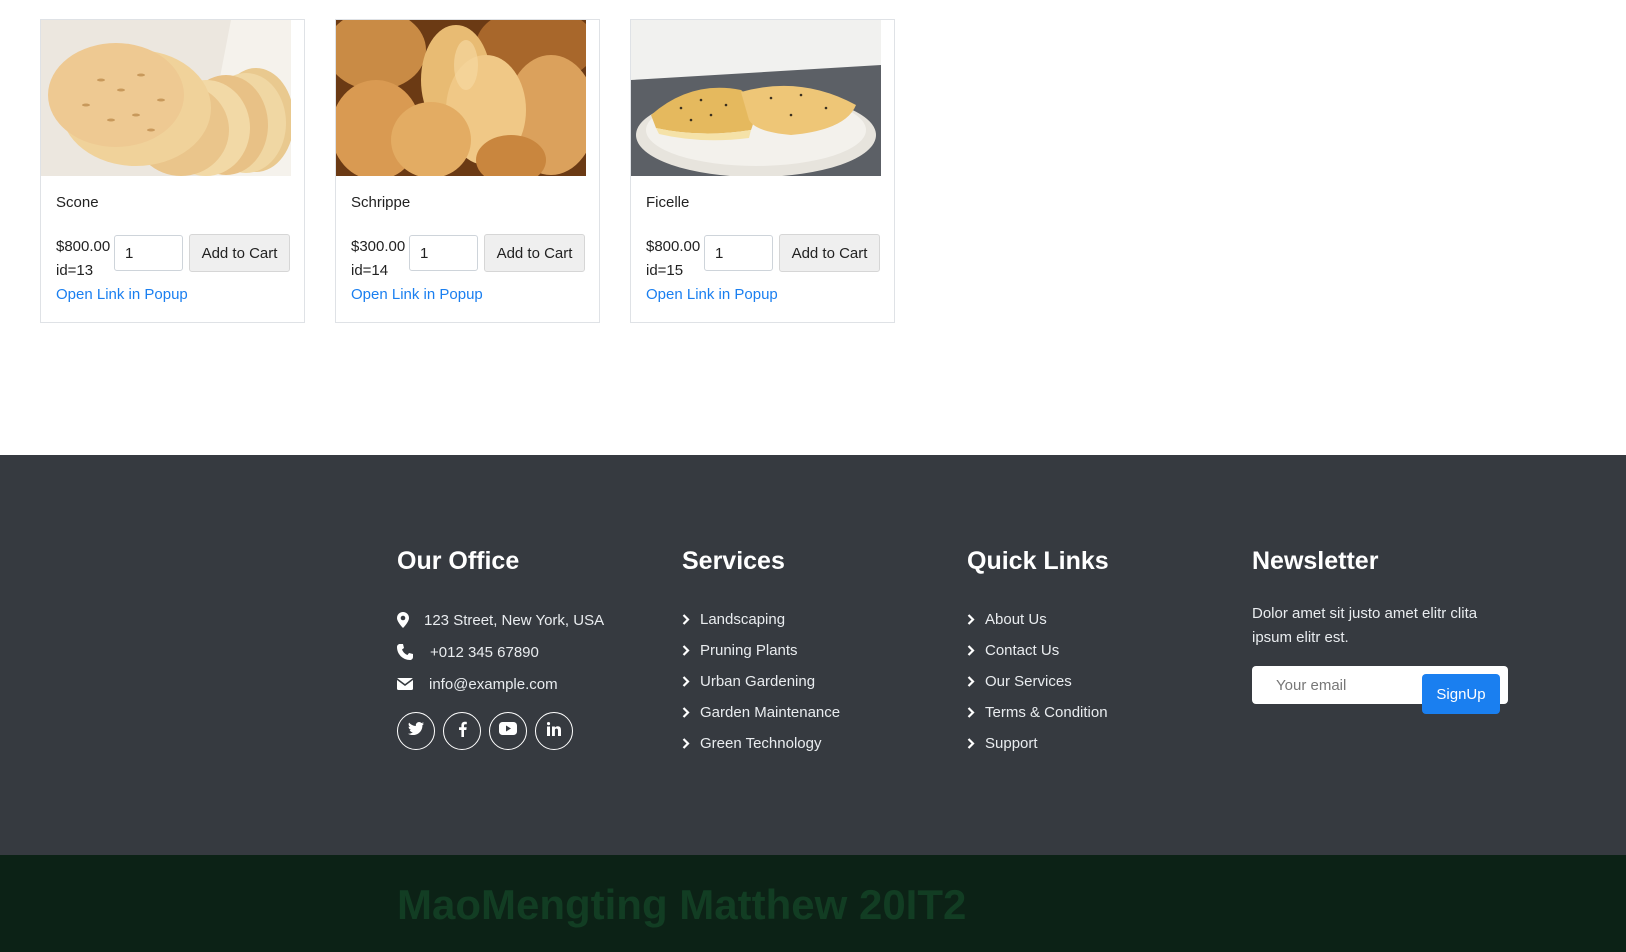  I want to click on map-marker-icon, so click(408, 620).